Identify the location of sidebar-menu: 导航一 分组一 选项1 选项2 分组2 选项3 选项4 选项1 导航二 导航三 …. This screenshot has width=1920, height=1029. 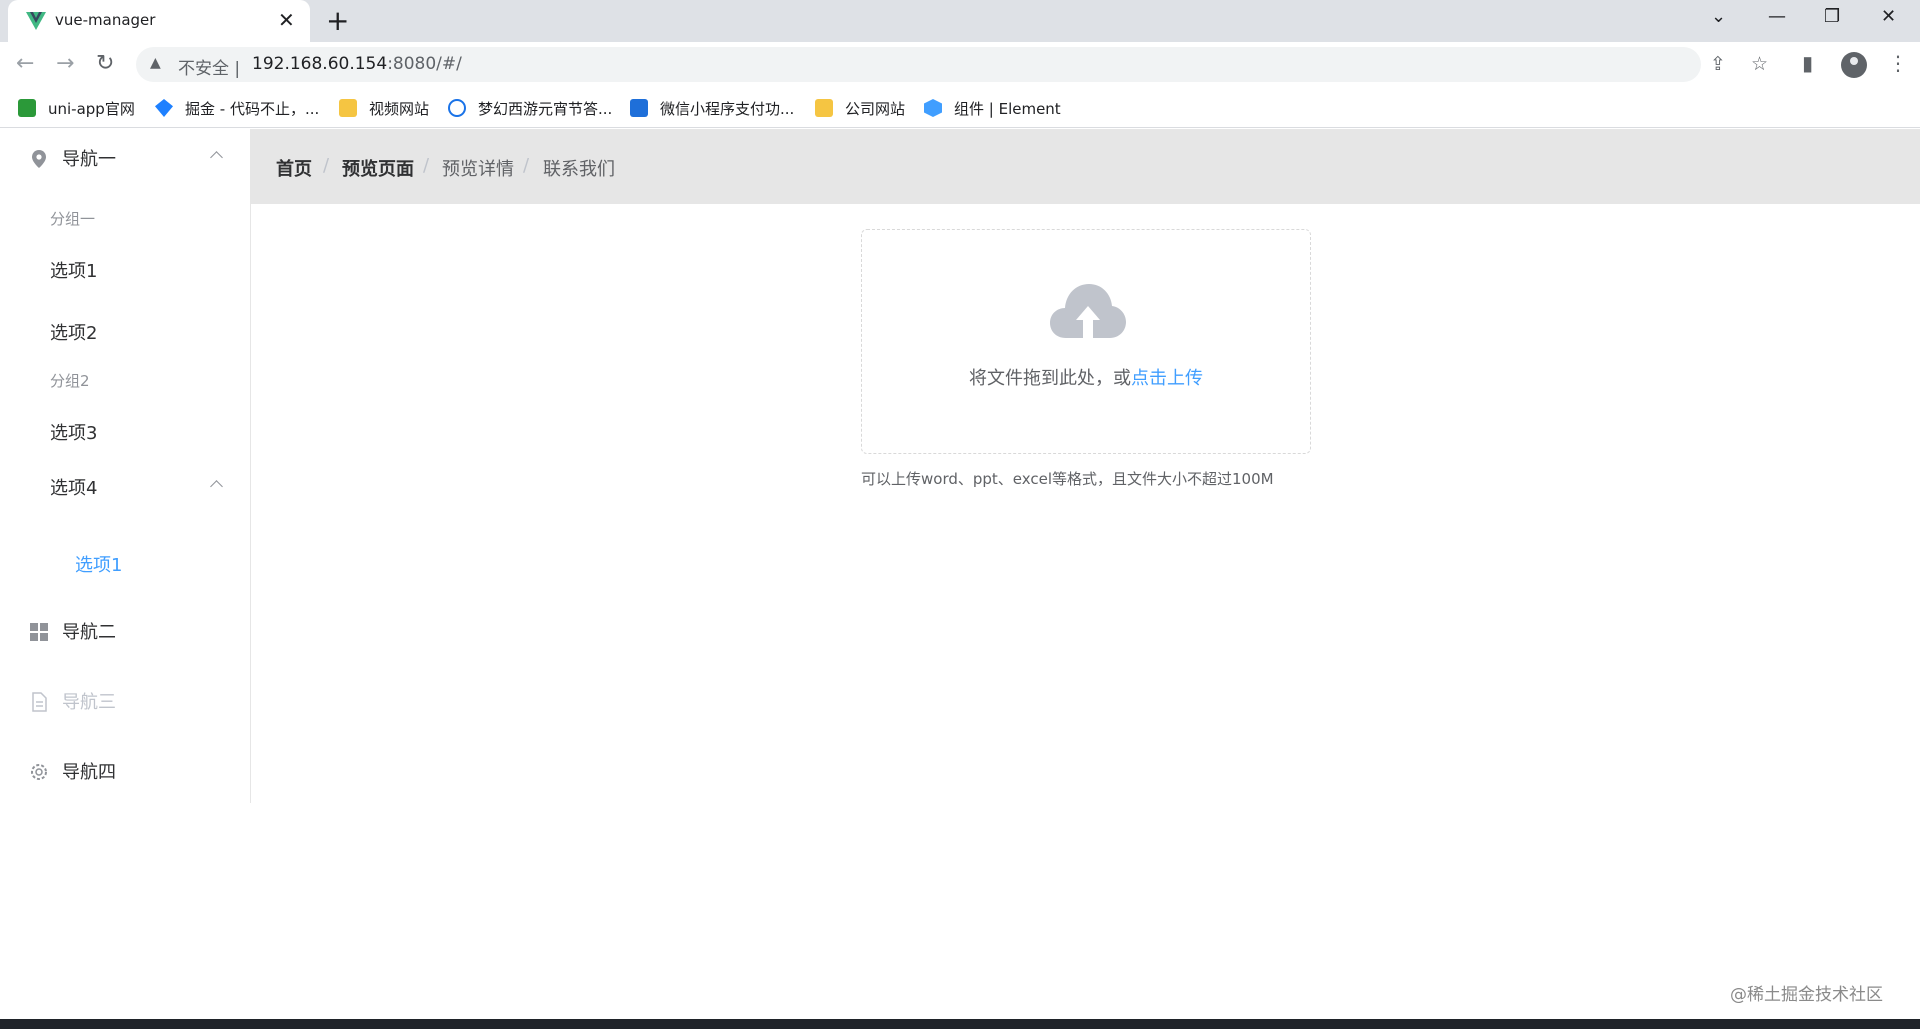
(125, 466).